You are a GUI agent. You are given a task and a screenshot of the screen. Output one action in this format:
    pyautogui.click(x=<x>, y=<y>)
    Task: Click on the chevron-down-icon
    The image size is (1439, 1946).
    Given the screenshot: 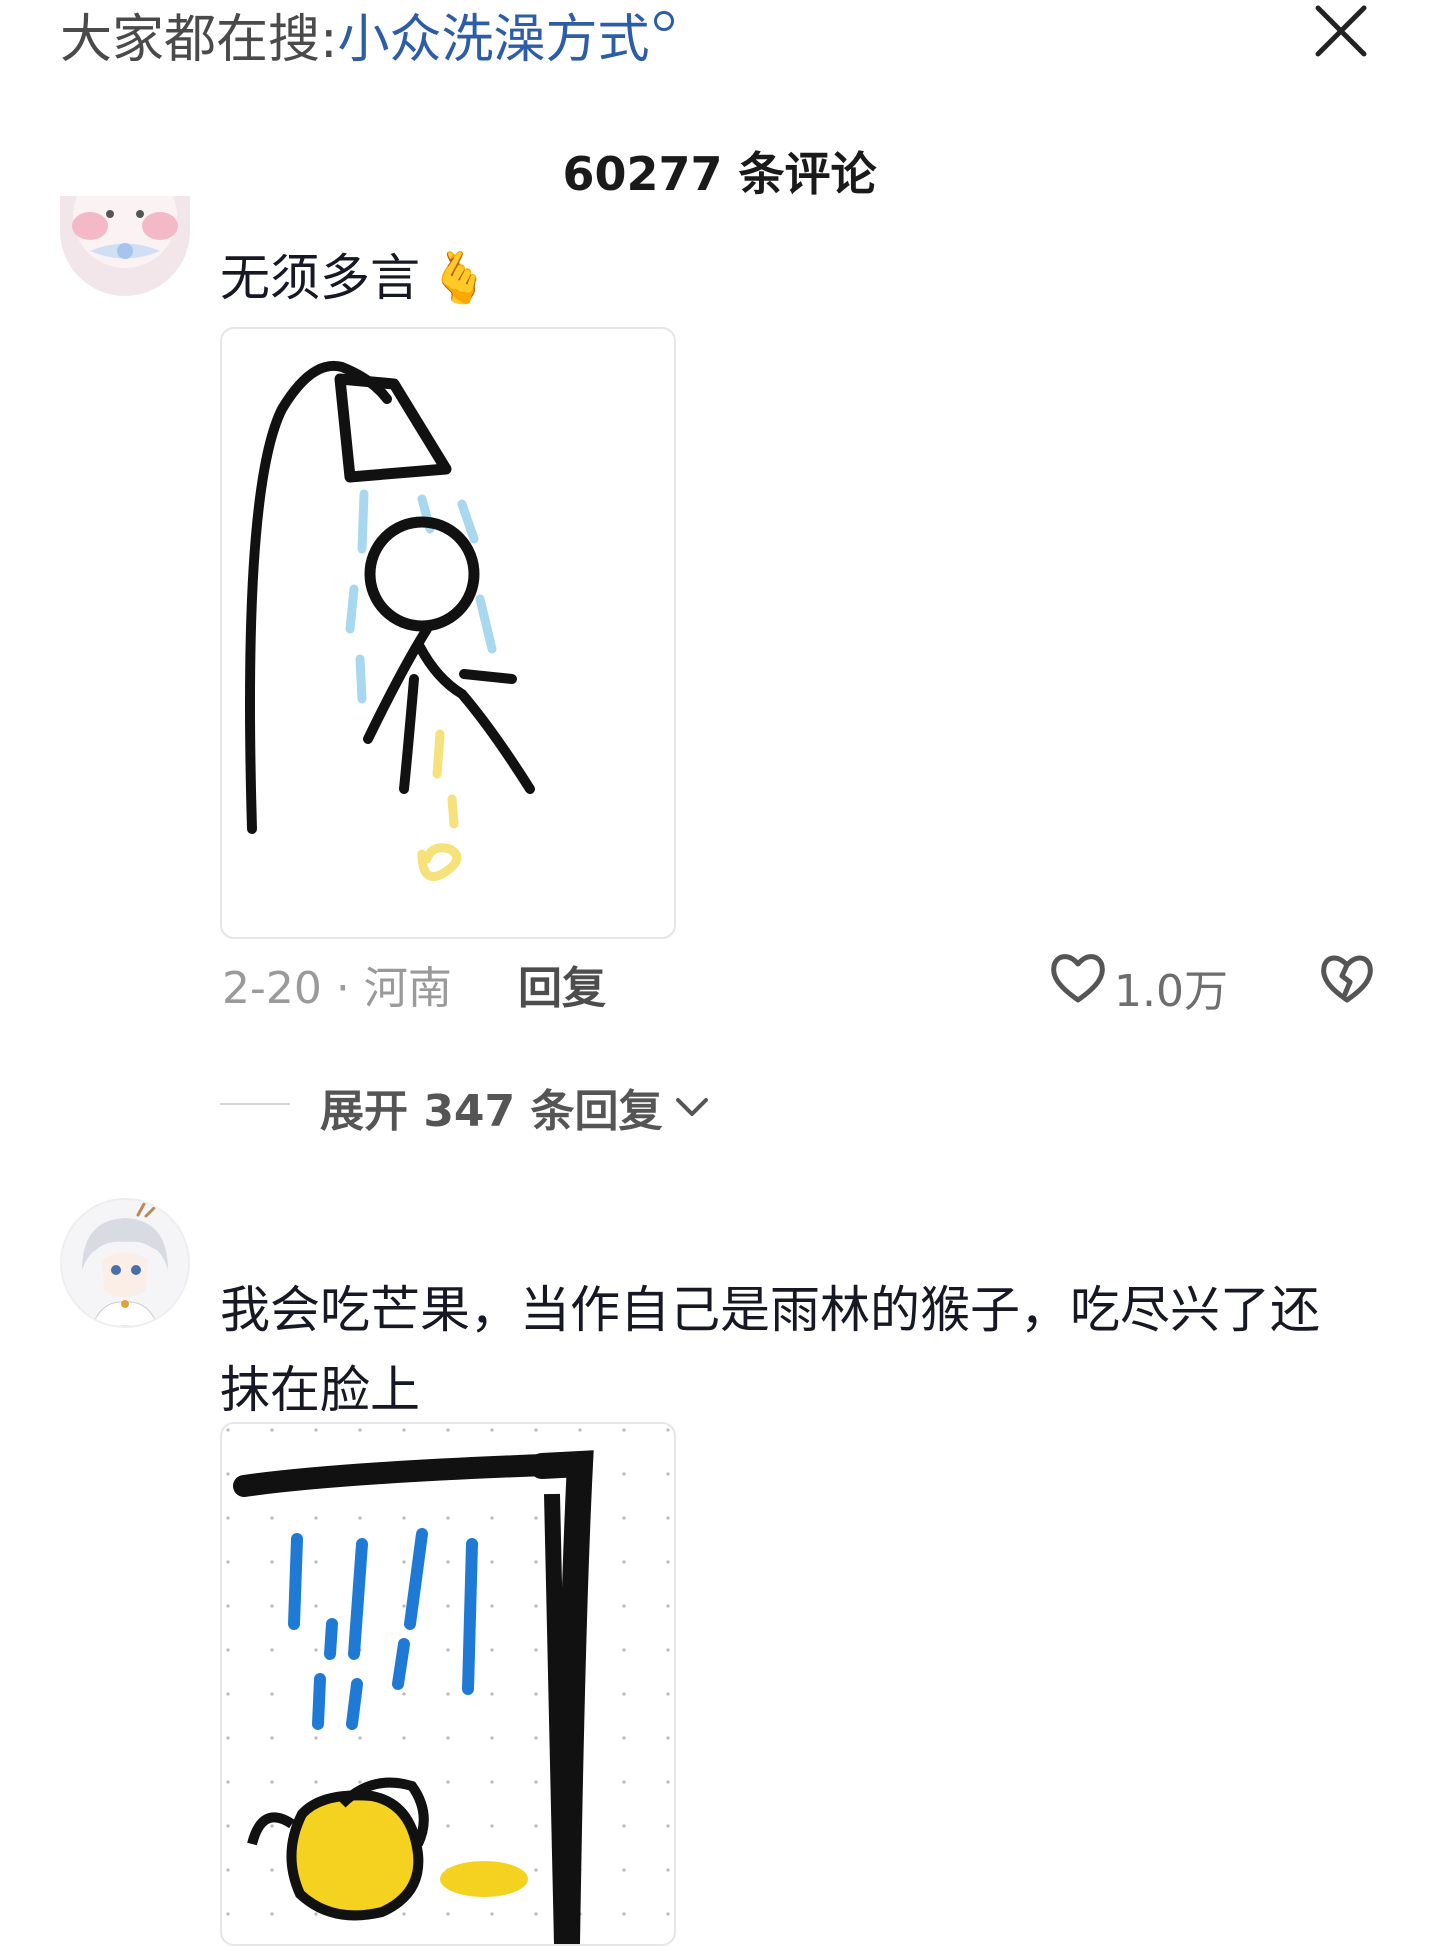 What is the action you would take?
    pyautogui.click(x=692, y=1107)
    